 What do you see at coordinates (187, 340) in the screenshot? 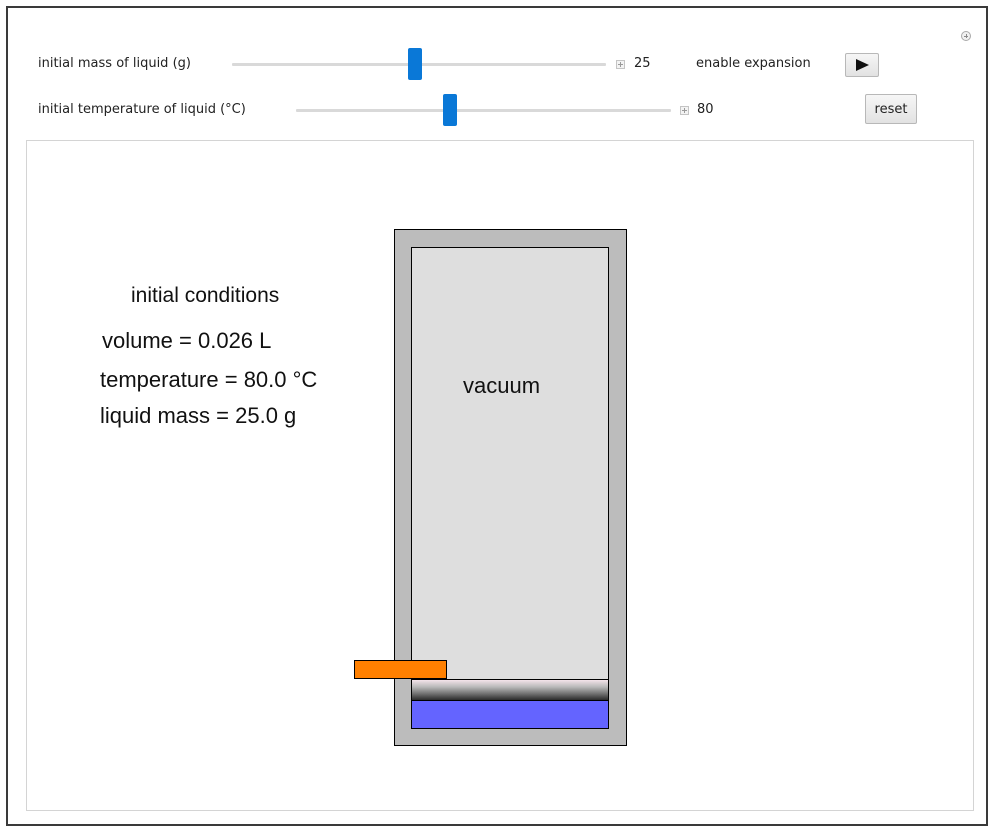
I see `volume-readout: volume = 0.026 L` at bounding box center [187, 340].